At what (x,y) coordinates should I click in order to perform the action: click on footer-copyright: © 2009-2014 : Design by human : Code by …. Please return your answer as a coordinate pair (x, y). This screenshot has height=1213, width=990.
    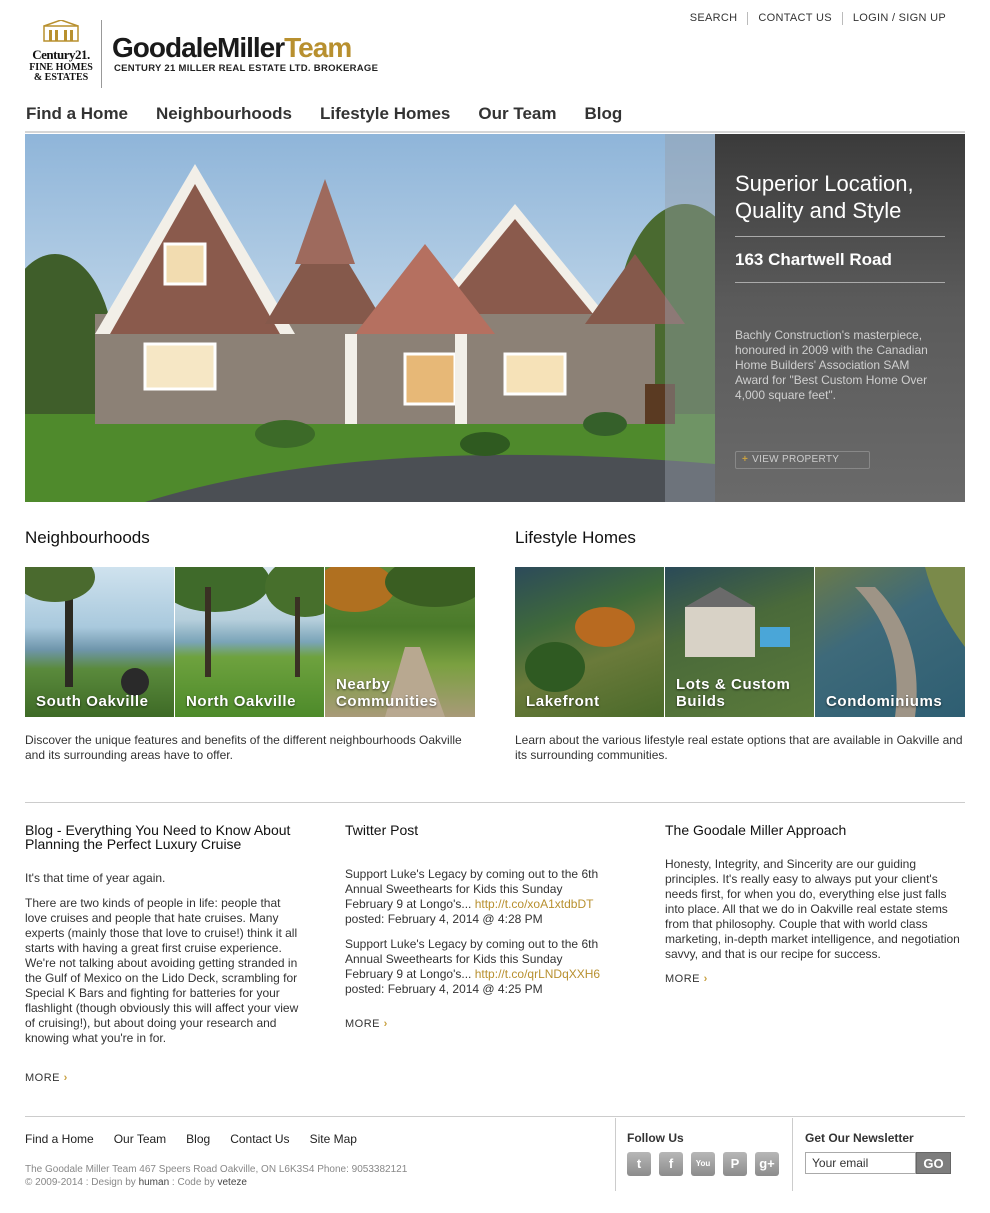
    Looking at the image, I should click on (216, 1182).